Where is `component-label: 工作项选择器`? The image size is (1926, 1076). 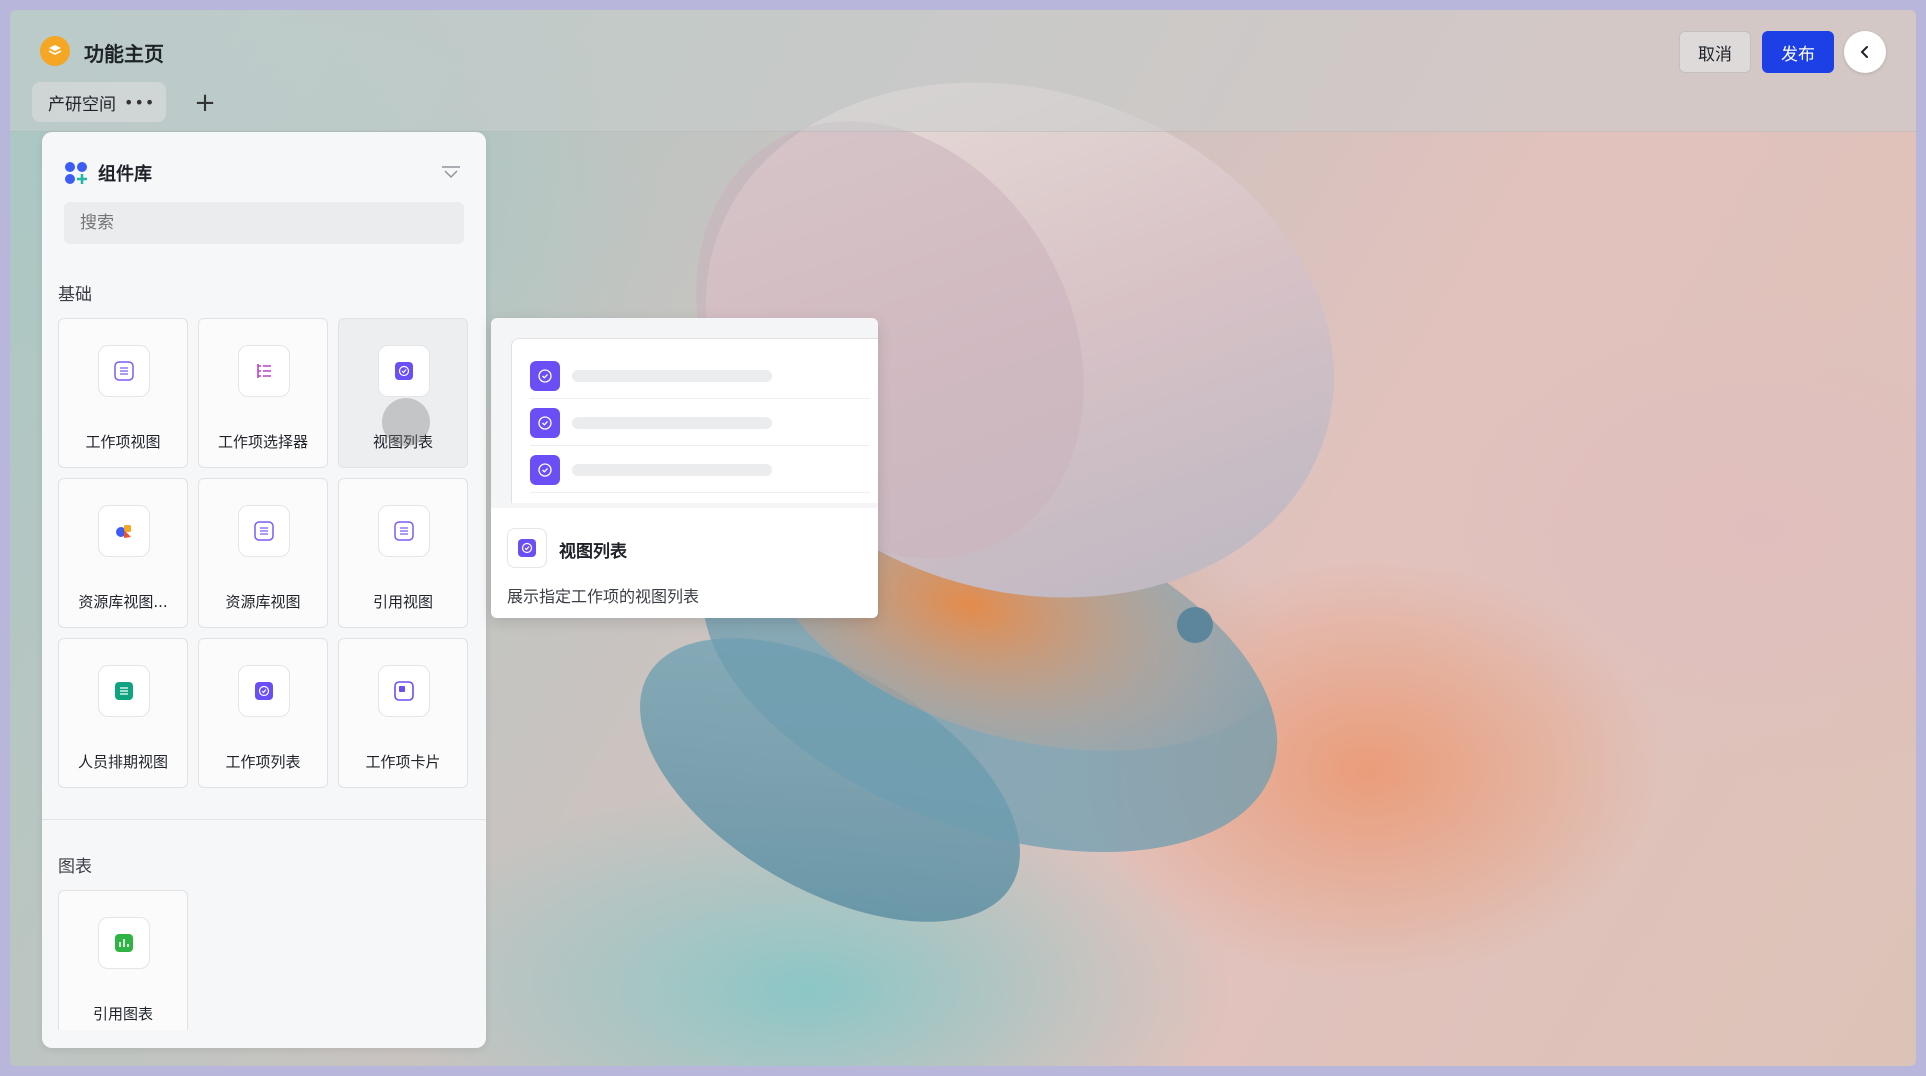 component-label: 工作项选择器 is located at coordinates (262, 442).